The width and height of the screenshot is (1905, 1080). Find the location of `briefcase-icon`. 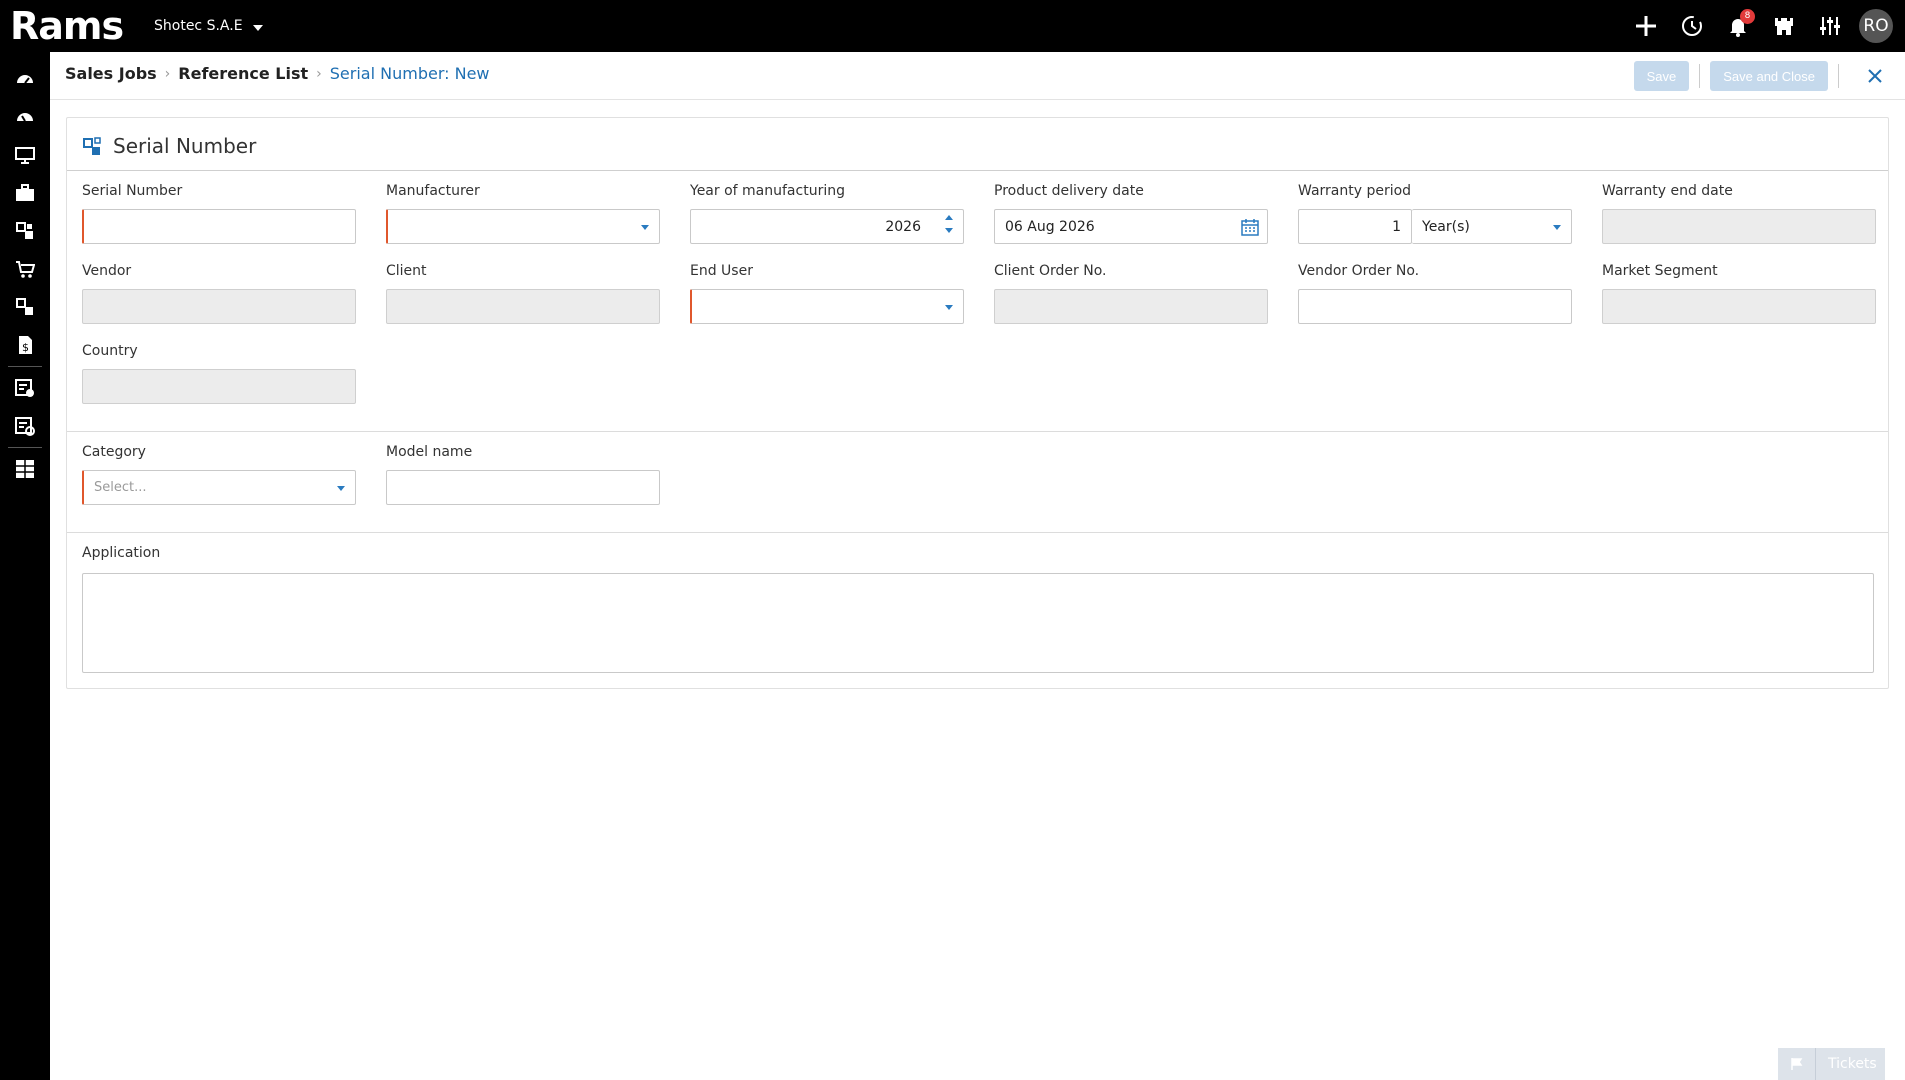

briefcase-icon is located at coordinates (25, 192).